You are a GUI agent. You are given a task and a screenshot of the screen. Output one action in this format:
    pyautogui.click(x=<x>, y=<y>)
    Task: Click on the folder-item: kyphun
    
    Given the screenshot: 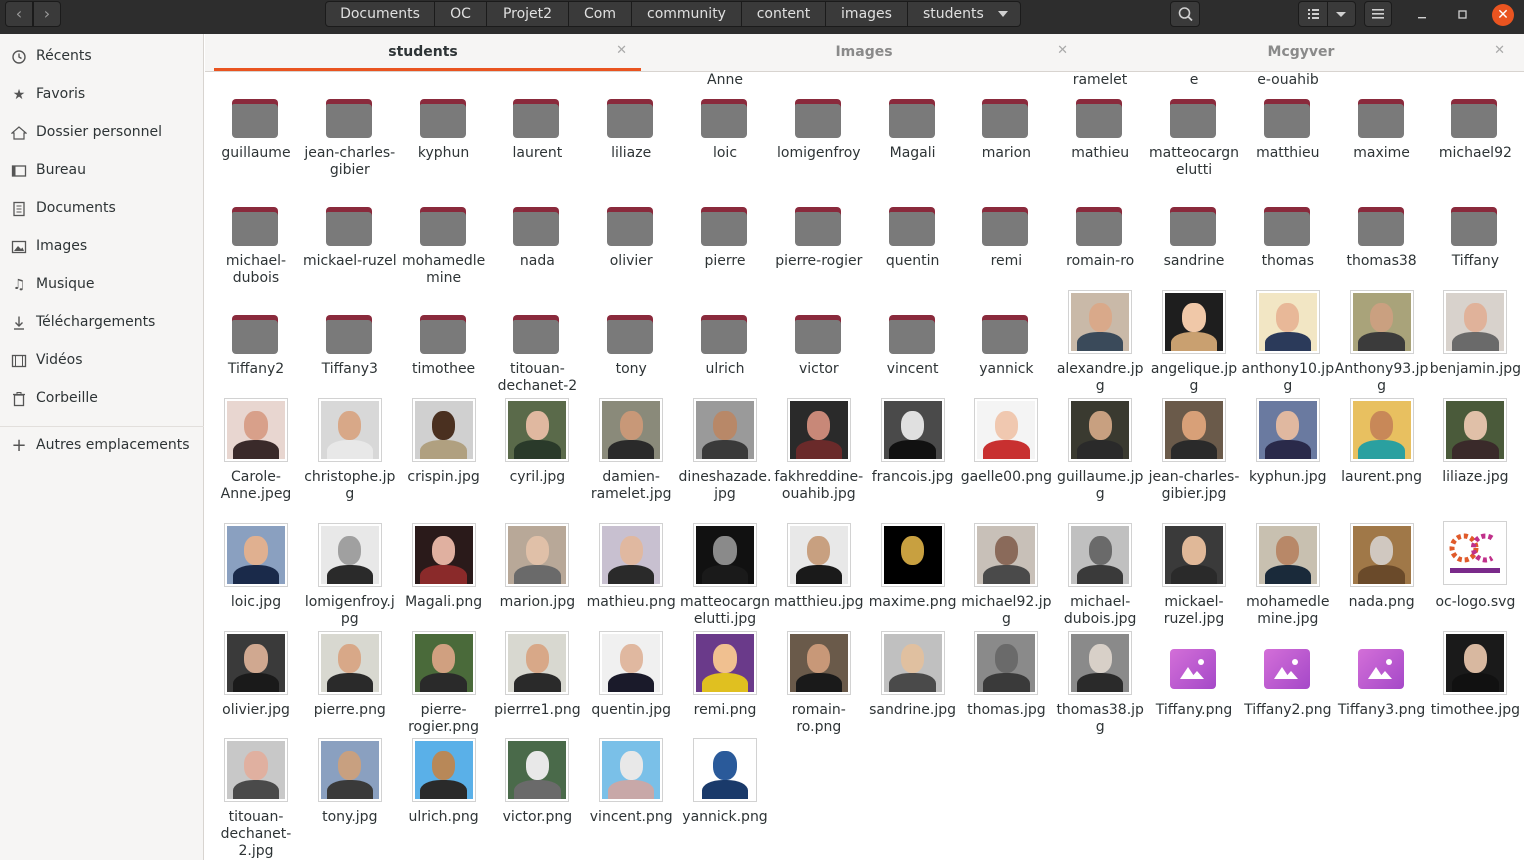 What is the action you would take?
    pyautogui.click(x=444, y=117)
    